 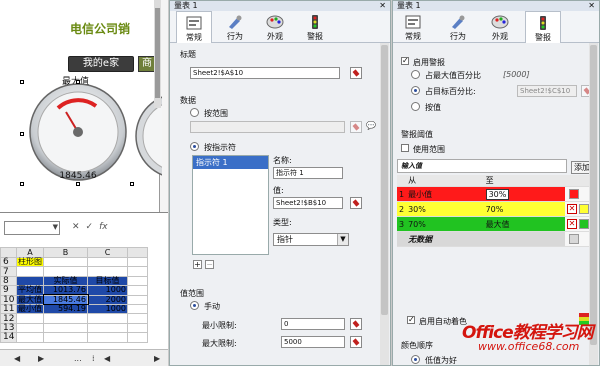 What do you see at coordinates (32, 228) in the screenshot?
I see `name-box: ▼` at bounding box center [32, 228].